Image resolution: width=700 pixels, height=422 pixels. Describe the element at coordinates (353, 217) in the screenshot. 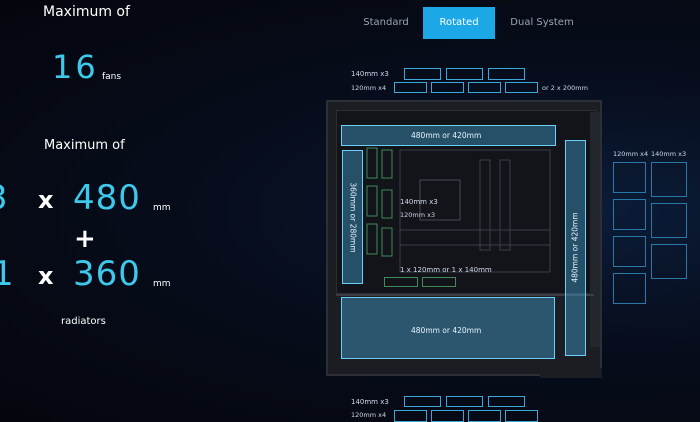

I see `left-radiator-label: 360mm or 280mm` at that location.